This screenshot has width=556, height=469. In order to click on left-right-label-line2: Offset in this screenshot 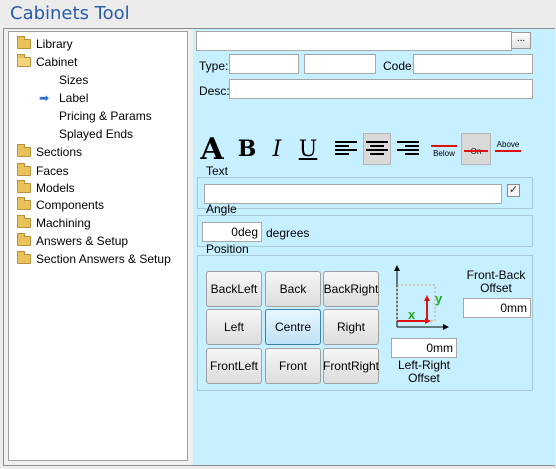, I will do `click(424, 378)`.